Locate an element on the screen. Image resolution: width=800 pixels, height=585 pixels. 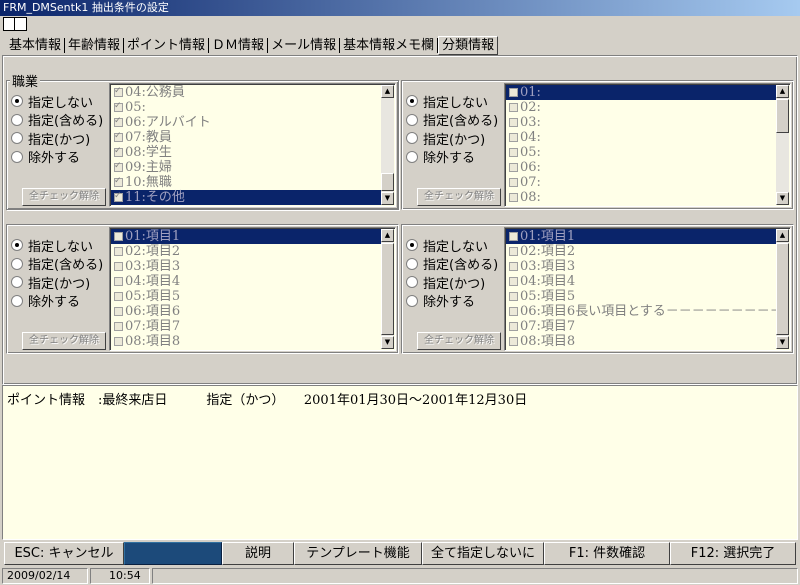
list-item: 01: is located at coordinates (641, 92).